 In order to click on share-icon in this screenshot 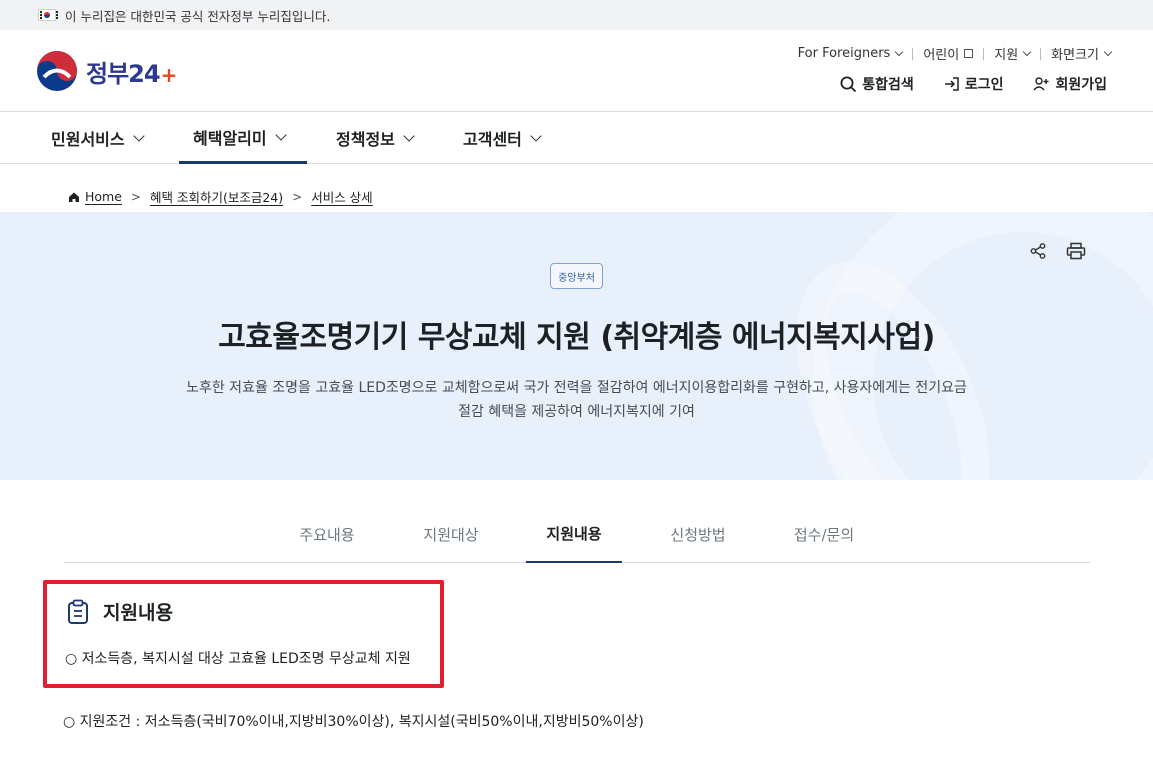, I will do `click(1038, 251)`.